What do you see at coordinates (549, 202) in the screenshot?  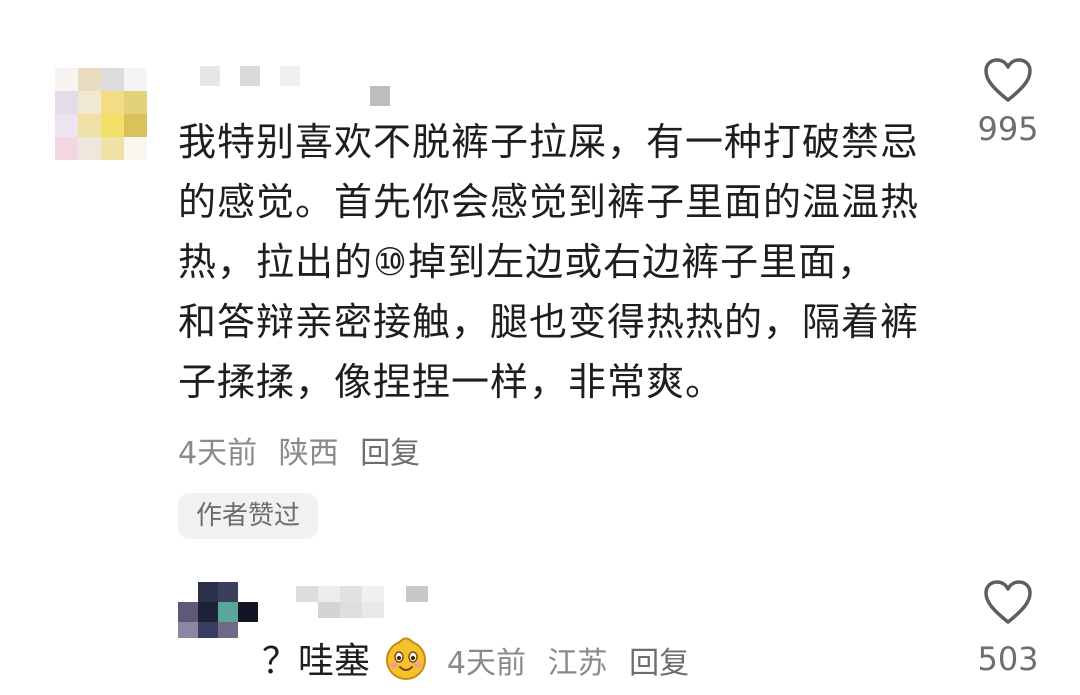 I see `comment-text-line: 的感觉。首先你会感觉到裤子里面的温温热` at bounding box center [549, 202].